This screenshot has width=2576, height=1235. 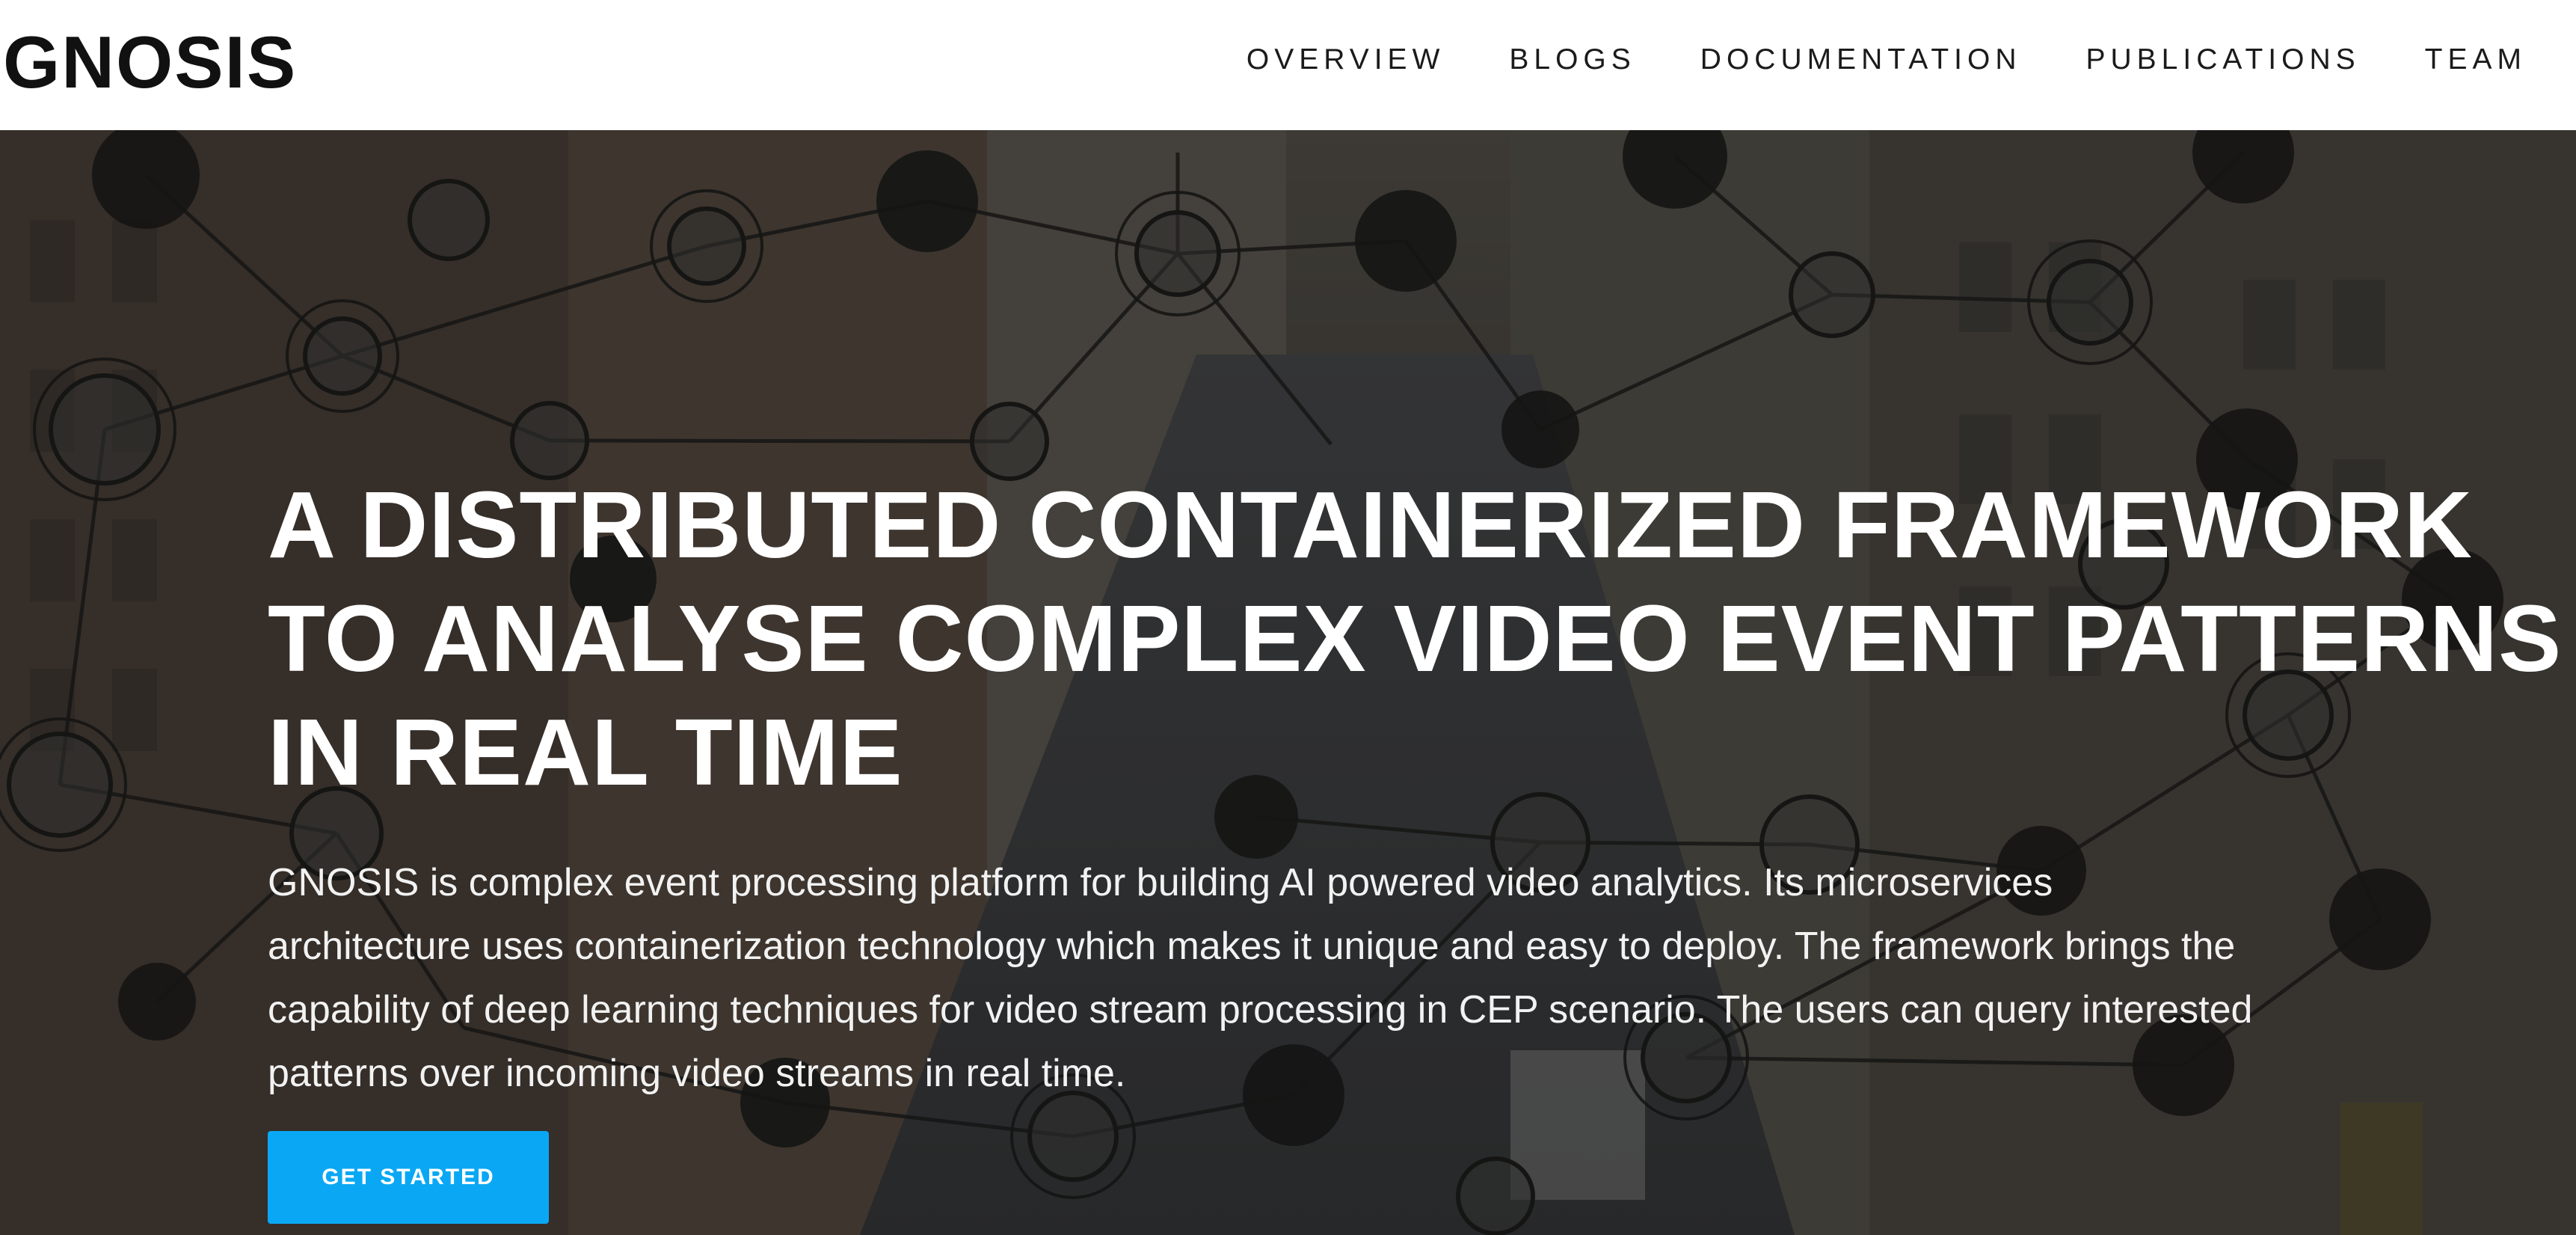 I want to click on hero-headline-line-2: TO ANALYSE COMPLEX VIDEO EVENT PATTERNS, so click(x=1415, y=638).